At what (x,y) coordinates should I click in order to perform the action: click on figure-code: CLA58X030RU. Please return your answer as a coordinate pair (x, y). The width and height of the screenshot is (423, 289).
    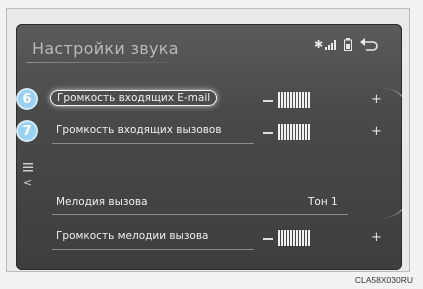
    Looking at the image, I should click on (383, 280).